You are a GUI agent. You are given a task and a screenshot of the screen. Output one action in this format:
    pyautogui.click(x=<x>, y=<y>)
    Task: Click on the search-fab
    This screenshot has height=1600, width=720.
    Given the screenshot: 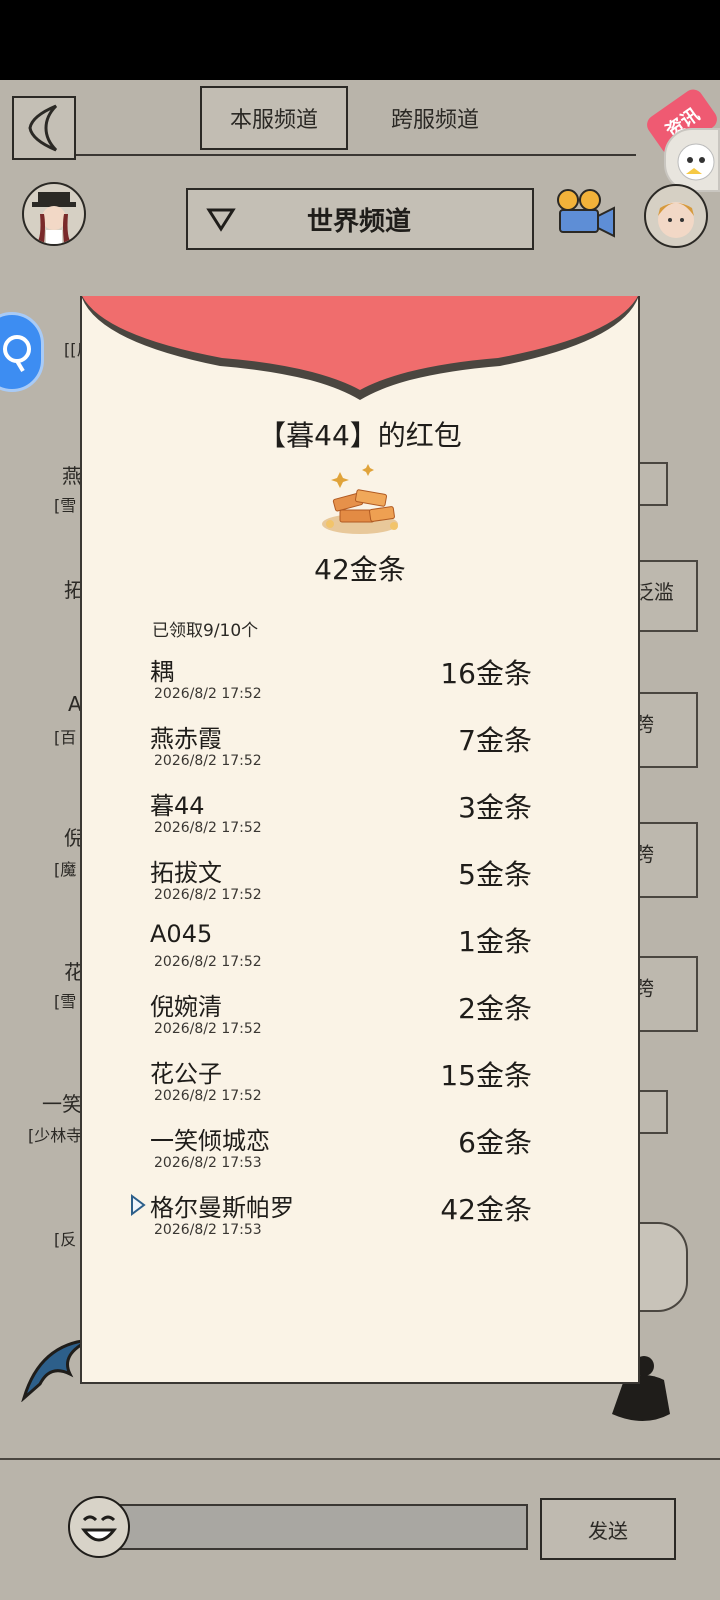 What is the action you would take?
    pyautogui.click(x=22, y=352)
    